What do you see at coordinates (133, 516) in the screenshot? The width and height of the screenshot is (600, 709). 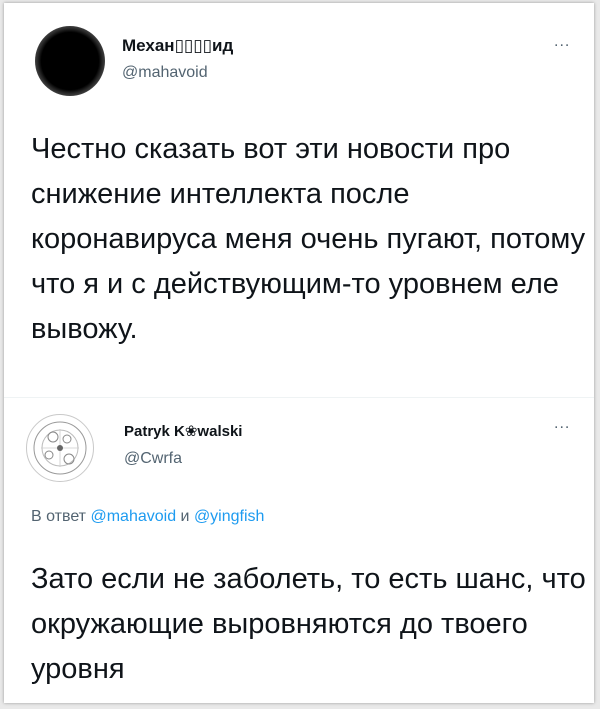 I see `reply-user-link: @mahavoid` at bounding box center [133, 516].